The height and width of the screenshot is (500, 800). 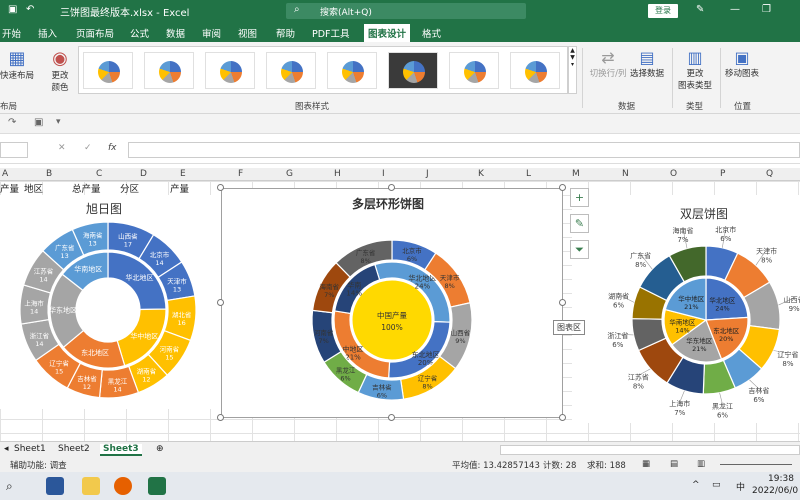 I want to click on ime-indicator: 中, so click(x=740, y=486).